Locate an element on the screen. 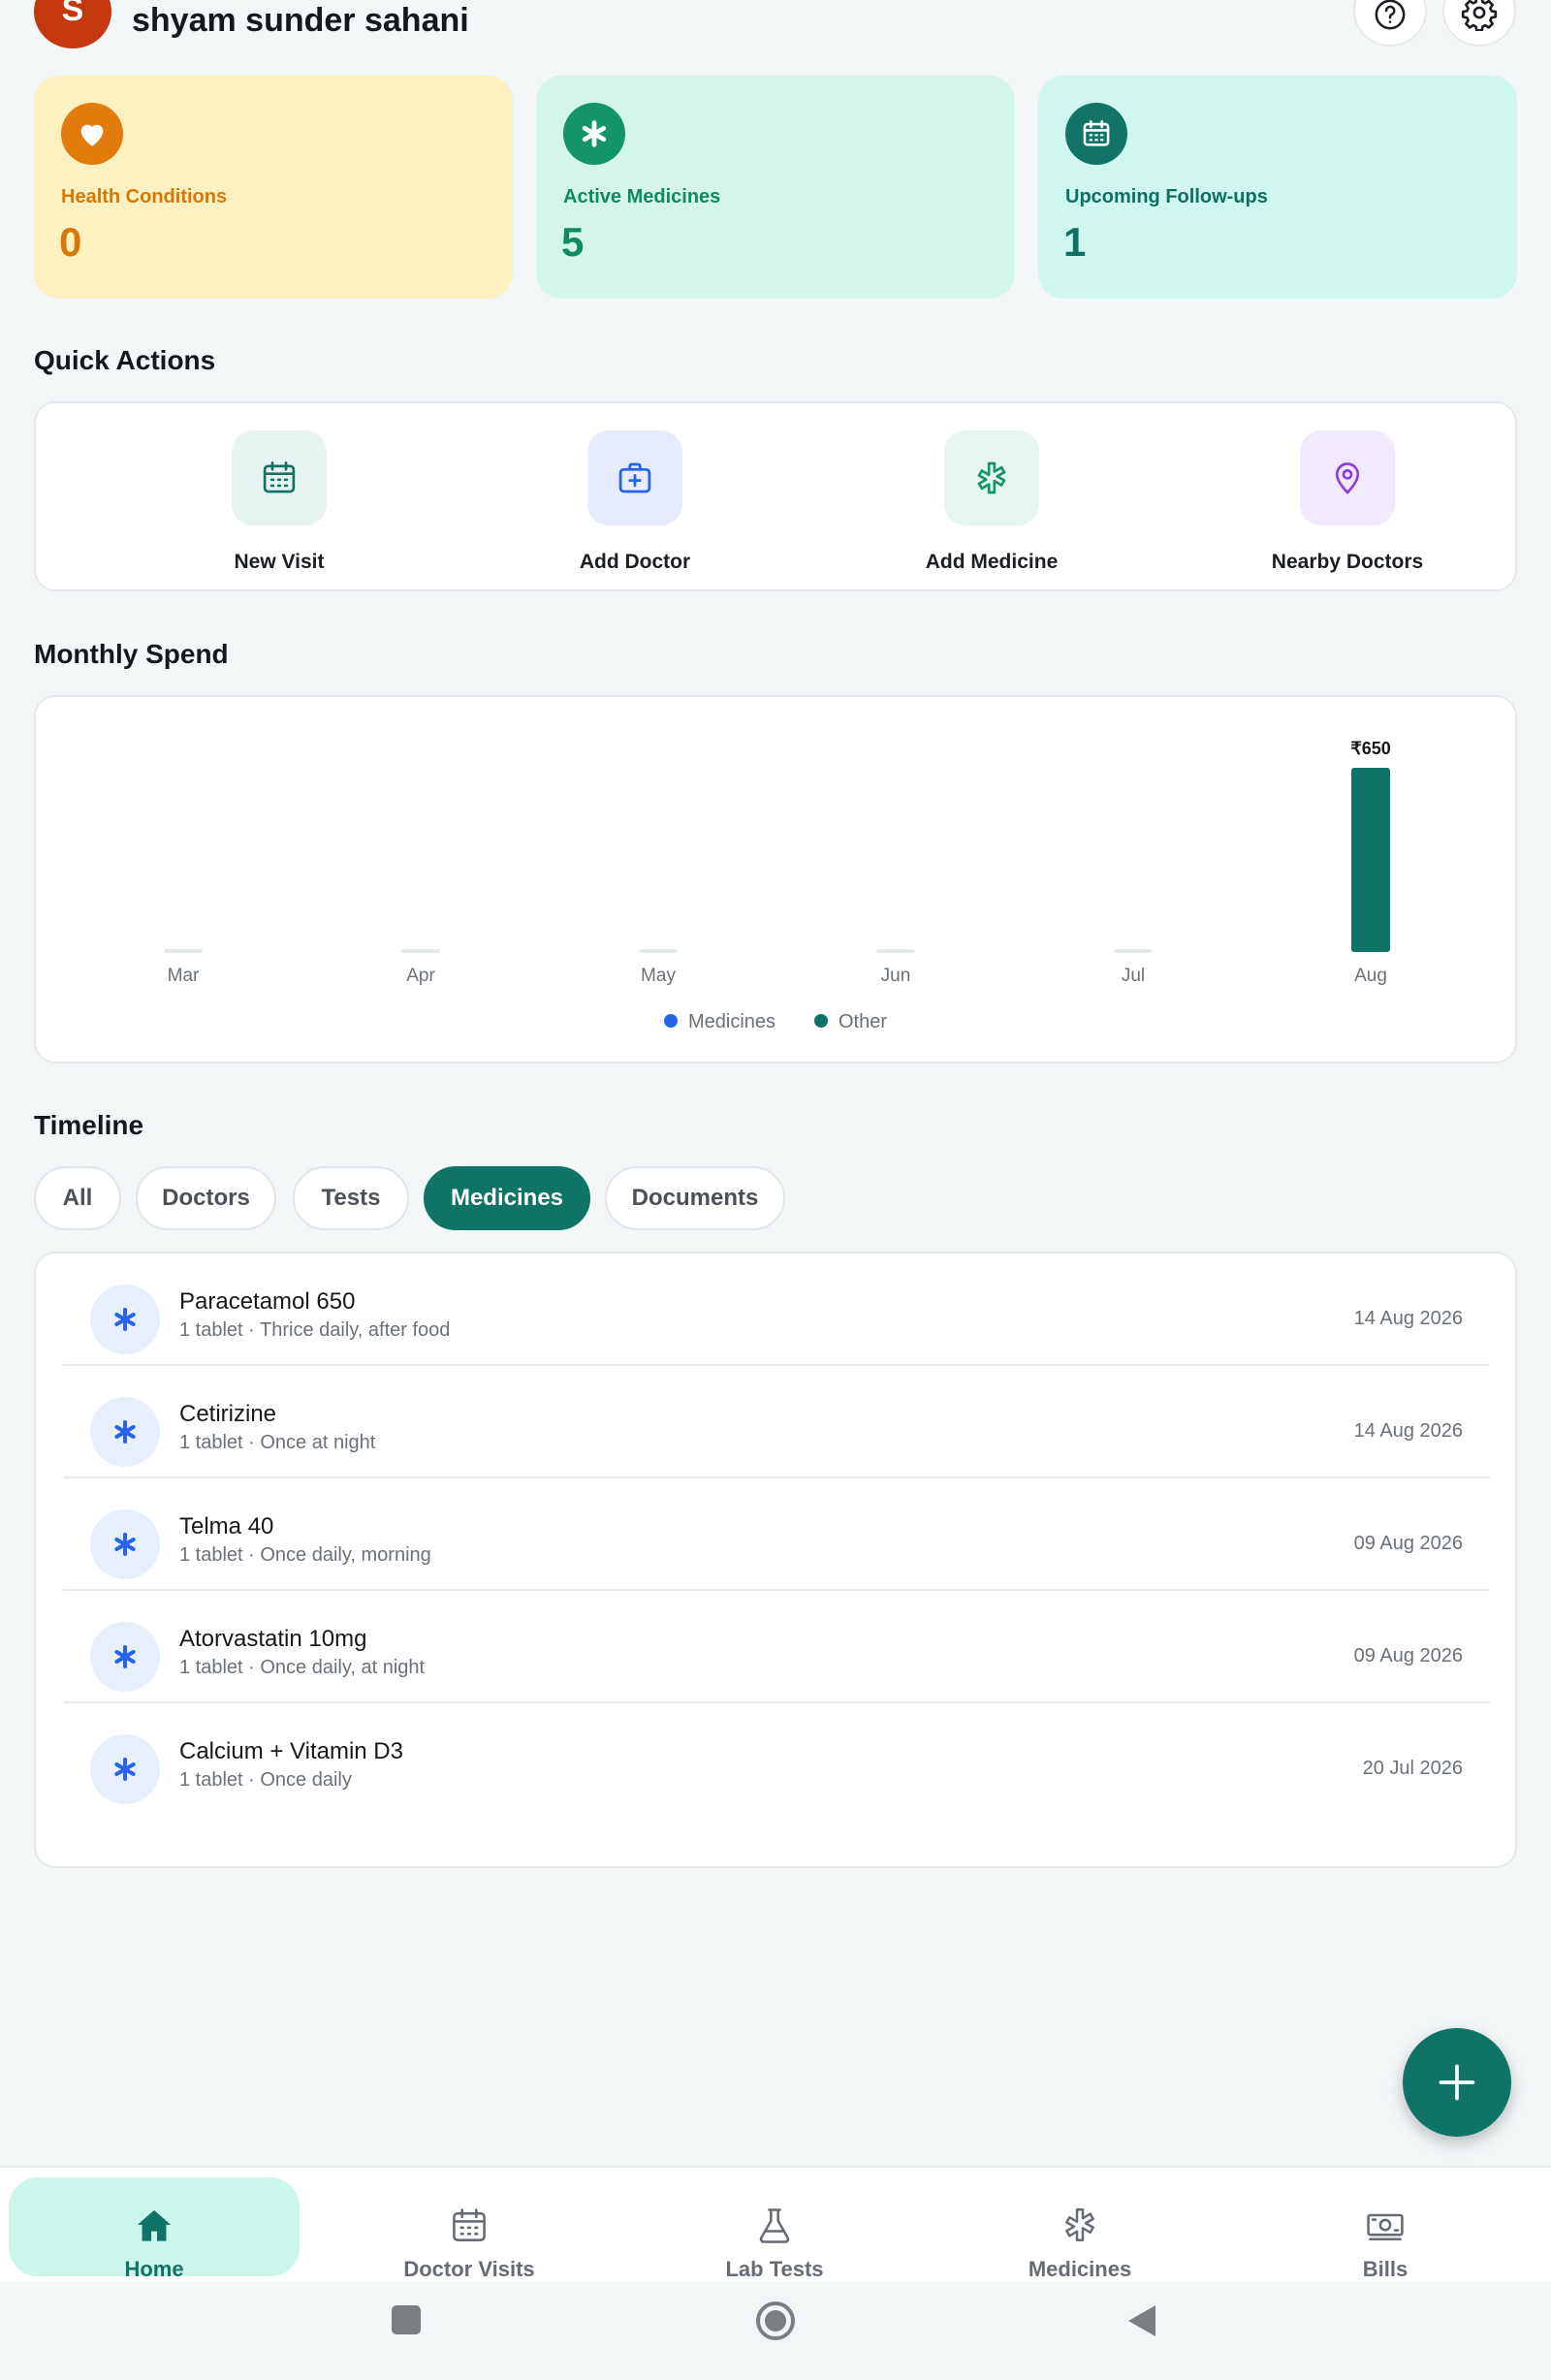 Image resolution: width=1551 pixels, height=2380 pixels. settings-button is located at coordinates (1479, 24).